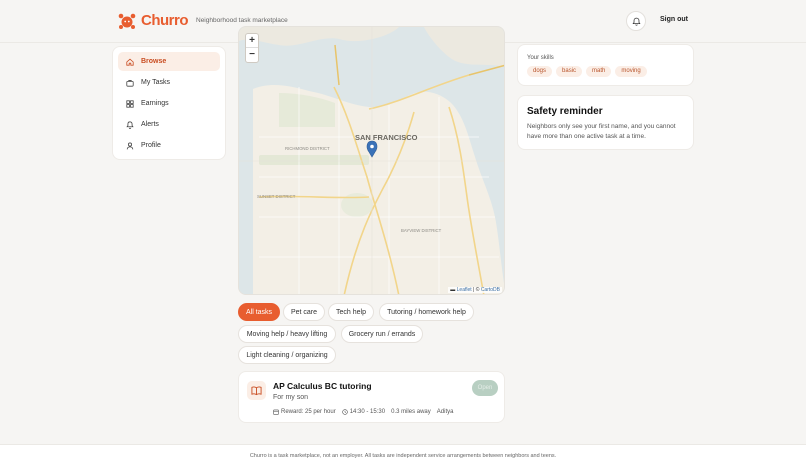 This screenshot has height=460, width=806. What do you see at coordinates (276, 412) in the screenshot?
I see `calendar-icon` at bounding box center [276, 412].